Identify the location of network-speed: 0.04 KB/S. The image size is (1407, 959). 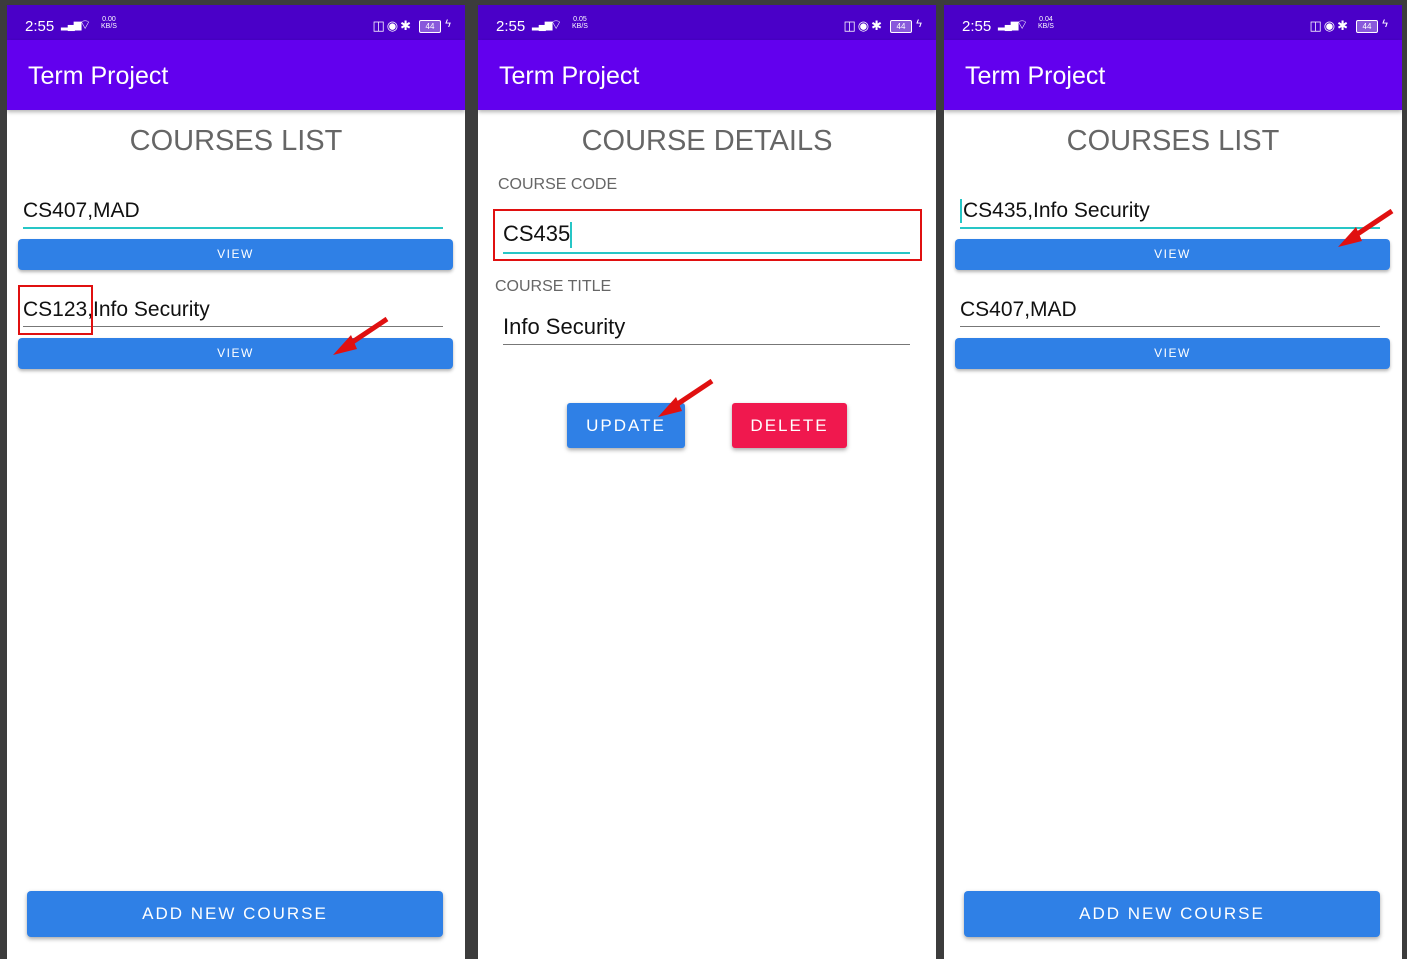
(1046, 23).